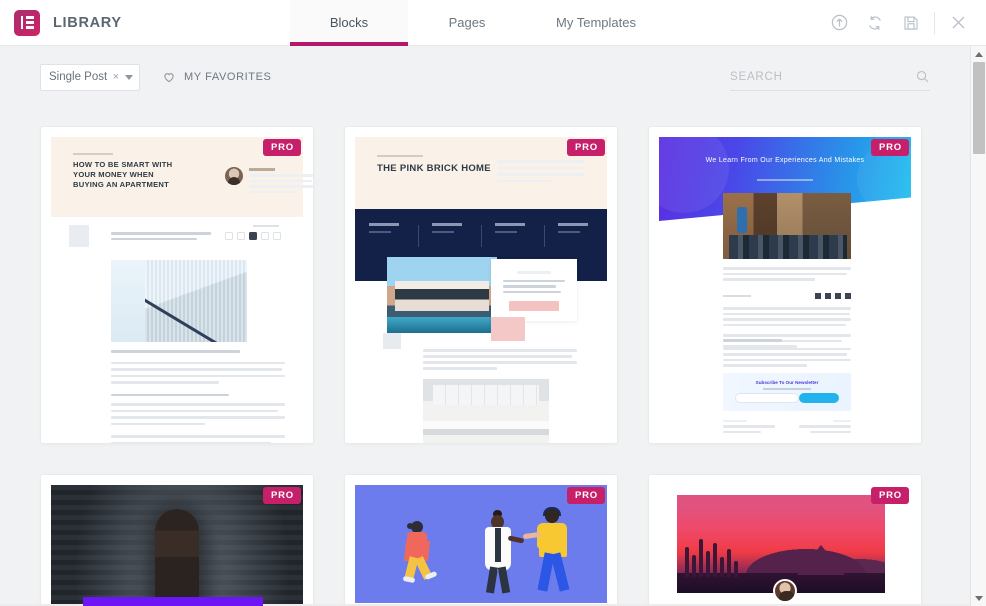 The image size is (986, 606). I want to click on newsletter-submit-button, so click(819, 398).